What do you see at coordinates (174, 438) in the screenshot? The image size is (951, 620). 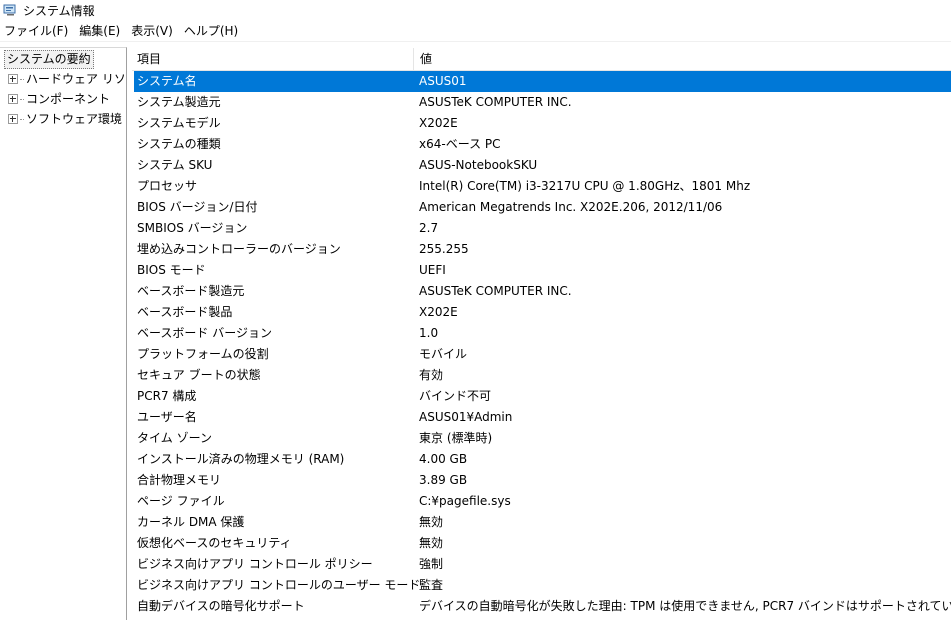 I see `row-item-name: タイム ゾーン` at bounding box center [174, 438].